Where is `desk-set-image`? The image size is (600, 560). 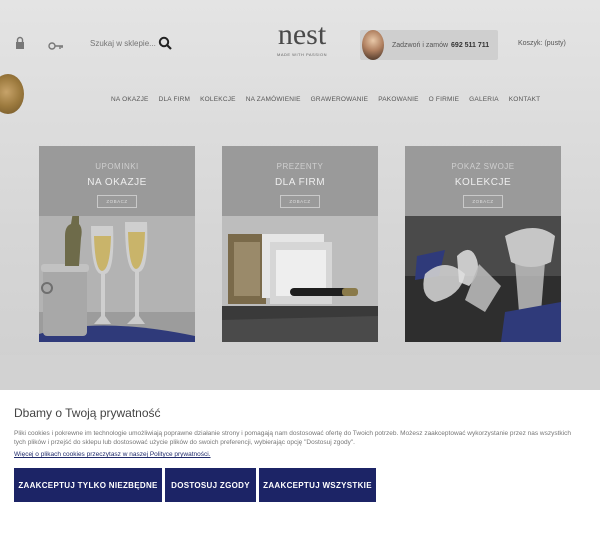 desk-set-image is located at coordinates (300, 279).